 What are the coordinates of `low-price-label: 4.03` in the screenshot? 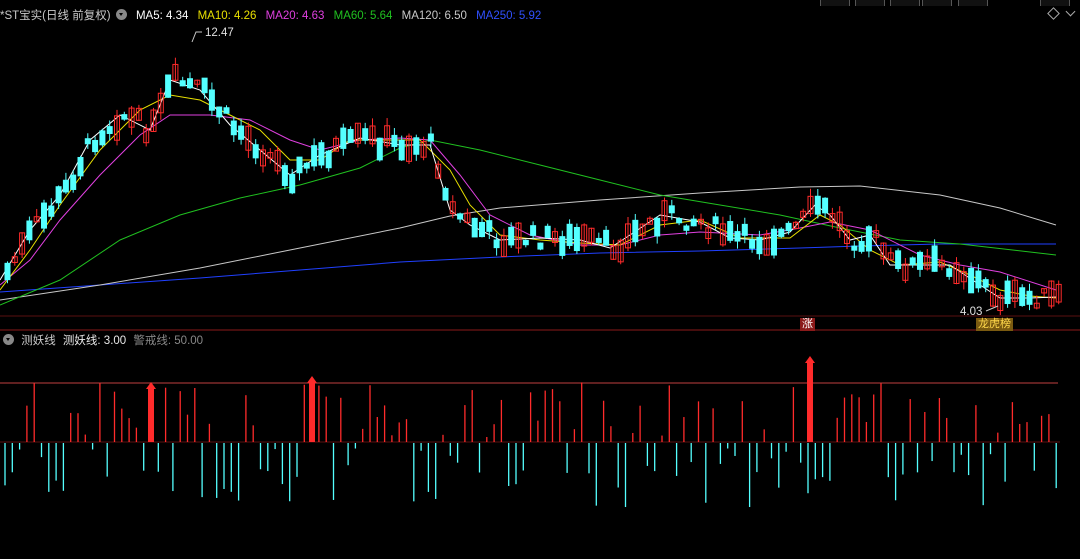 It's located at (971, 312).